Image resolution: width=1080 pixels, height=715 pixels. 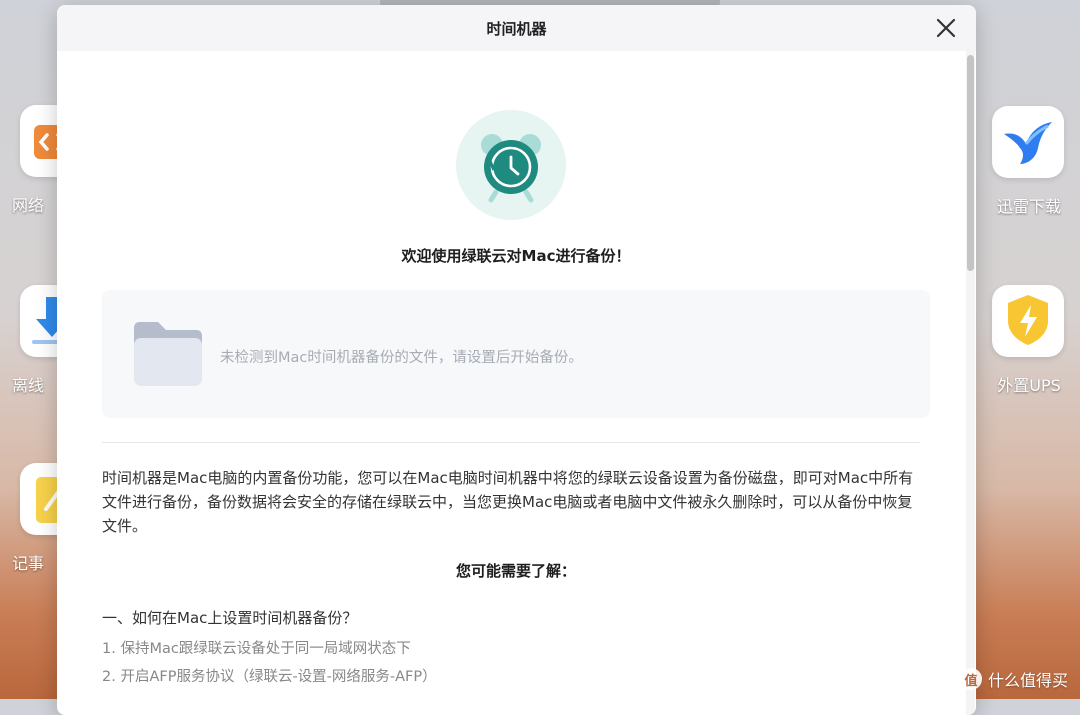 I want to click on time-machine-hero, so click(x=511, y=165).